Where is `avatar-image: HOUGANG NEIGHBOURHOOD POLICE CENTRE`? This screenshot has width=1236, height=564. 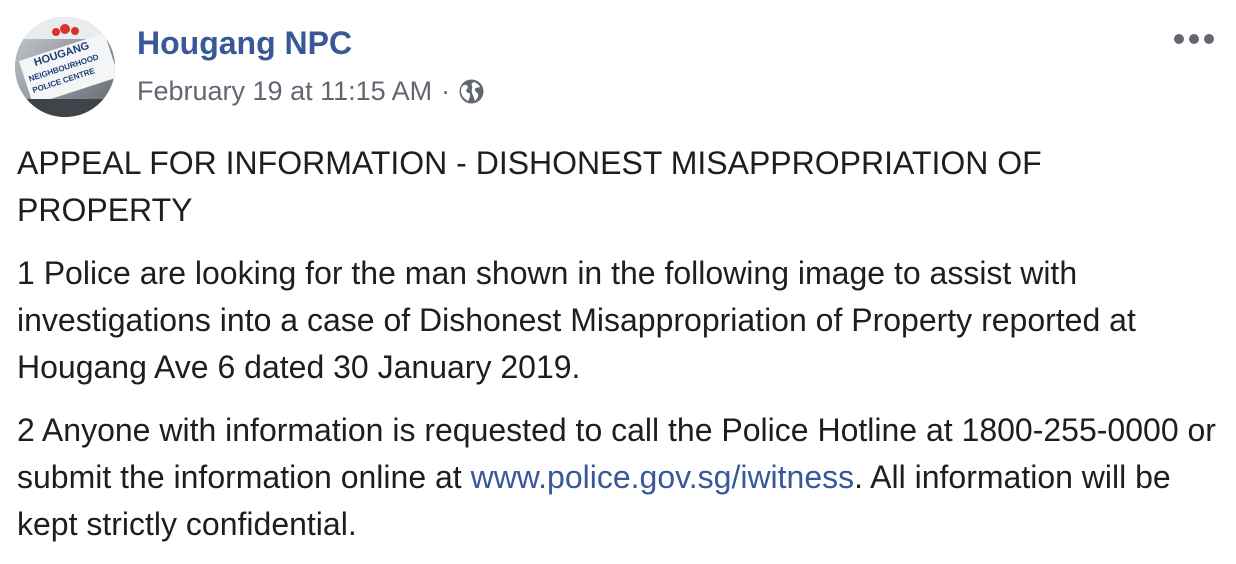 avatar-image: HOUGANG NEIGHBOURHOOD POLICE CENTRE is located at coordinates (65, 67).